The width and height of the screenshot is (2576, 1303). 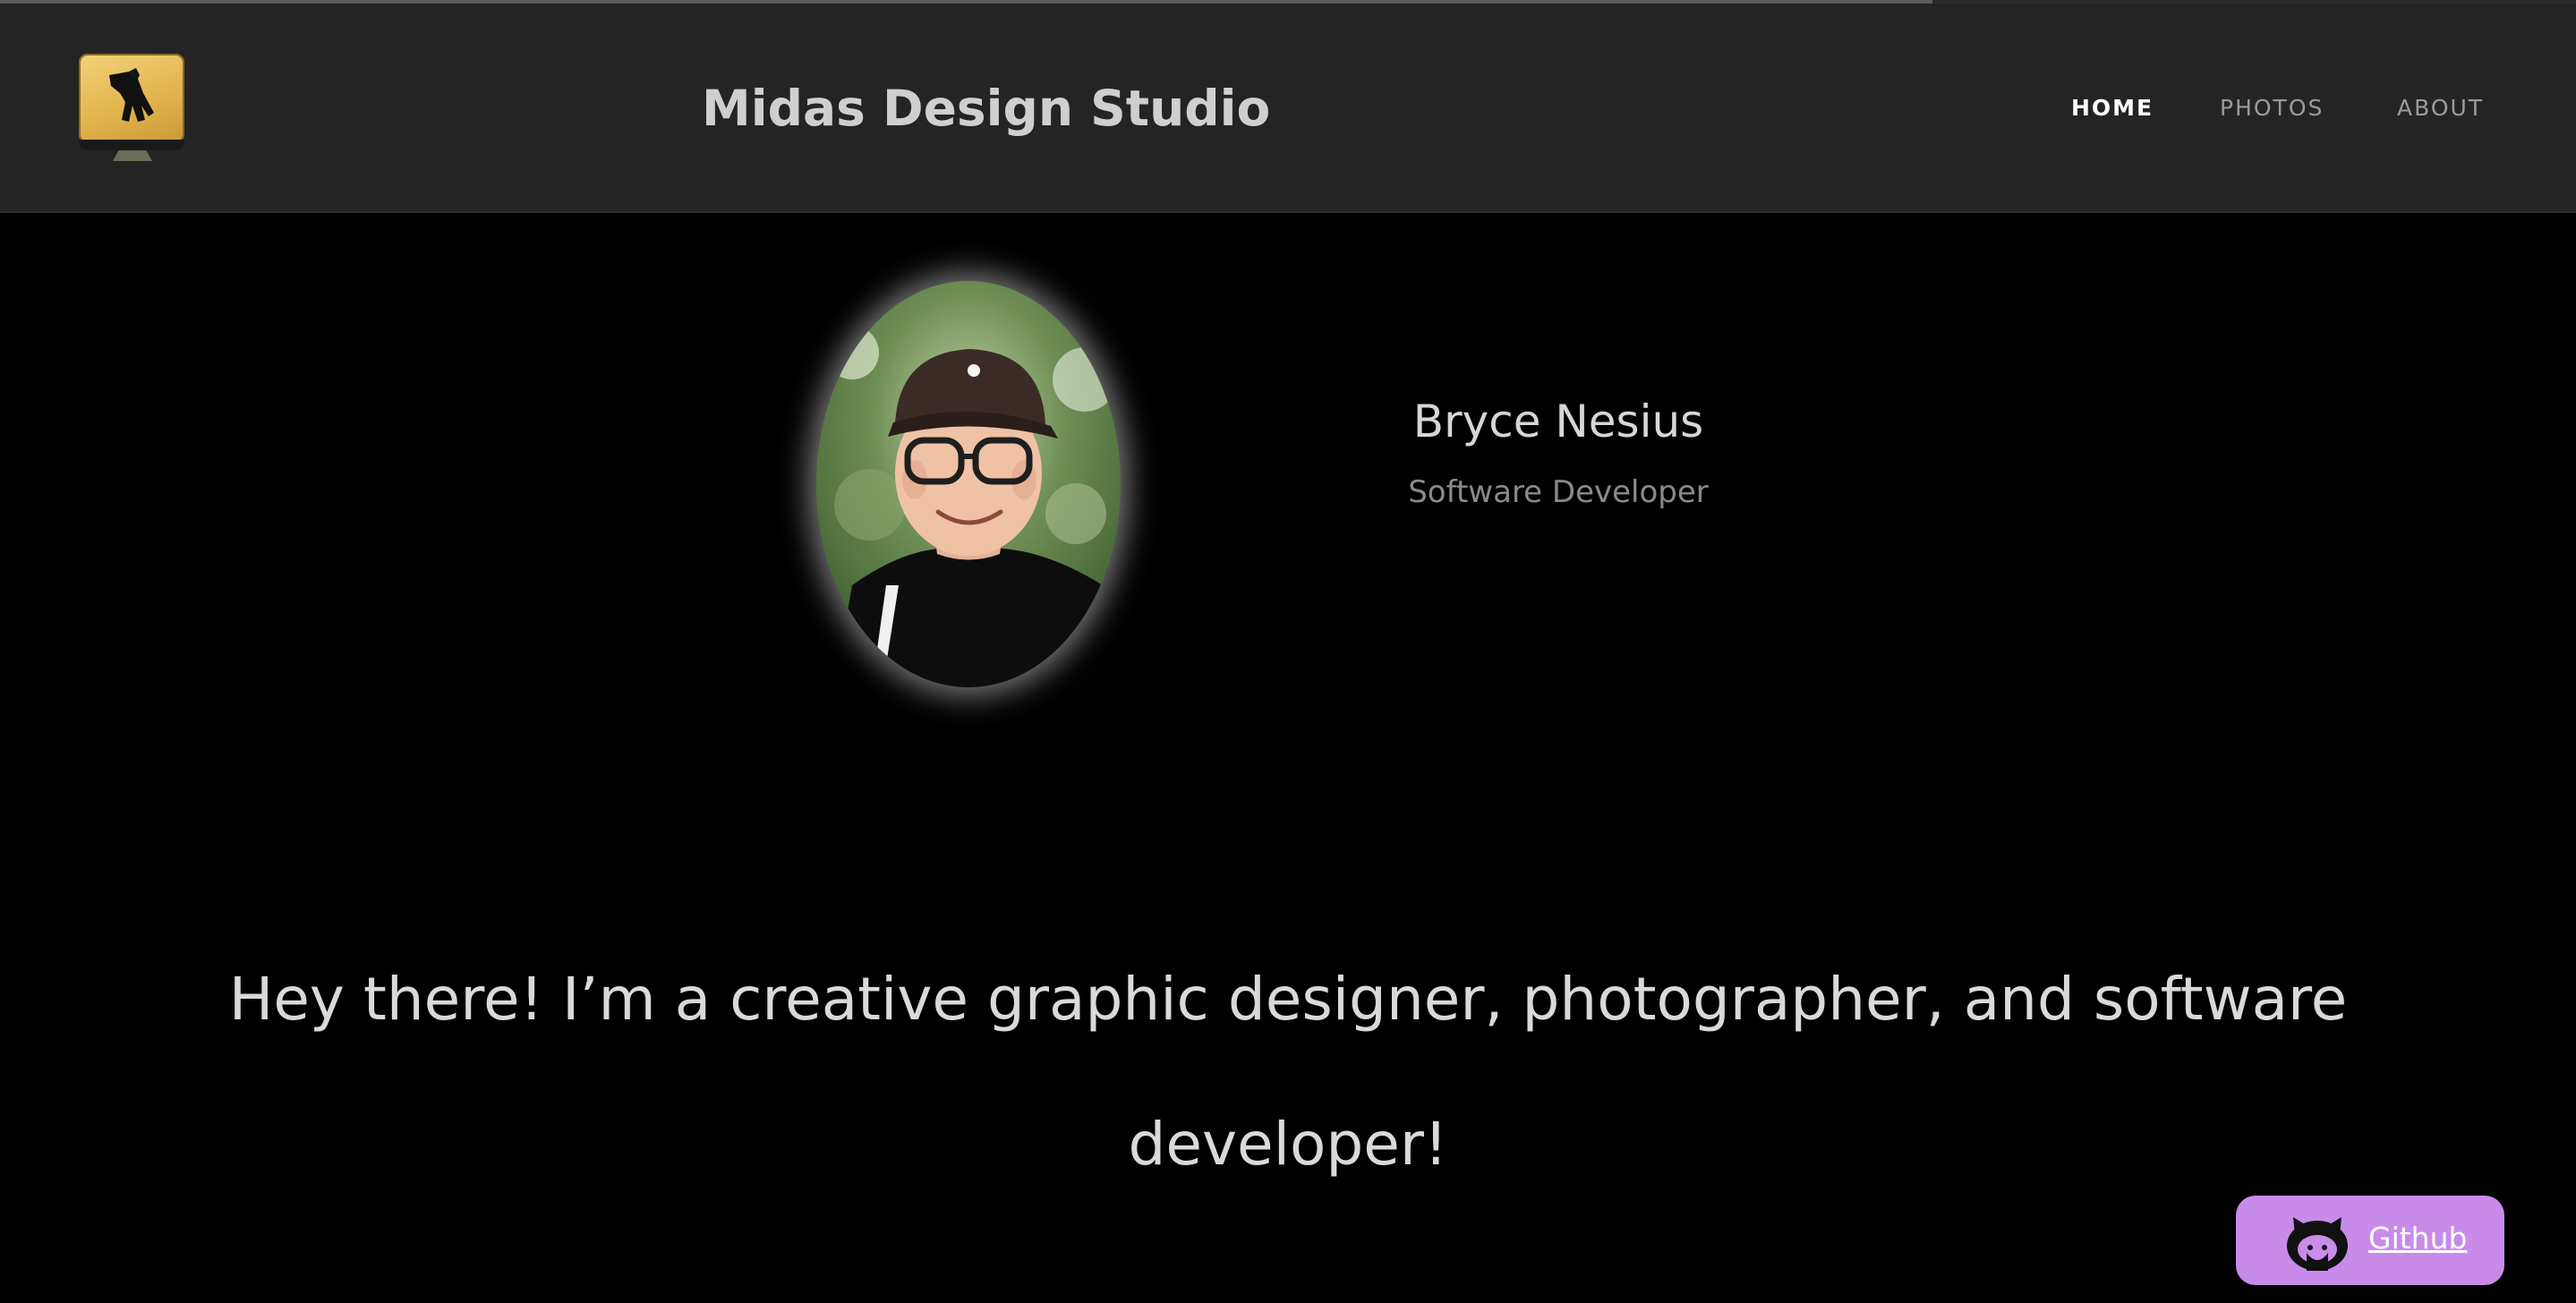 What do you see at coordinates (2418, 1238) in the screenshot?
I see `github-label: Github` at bounding box center [2418, 1238].